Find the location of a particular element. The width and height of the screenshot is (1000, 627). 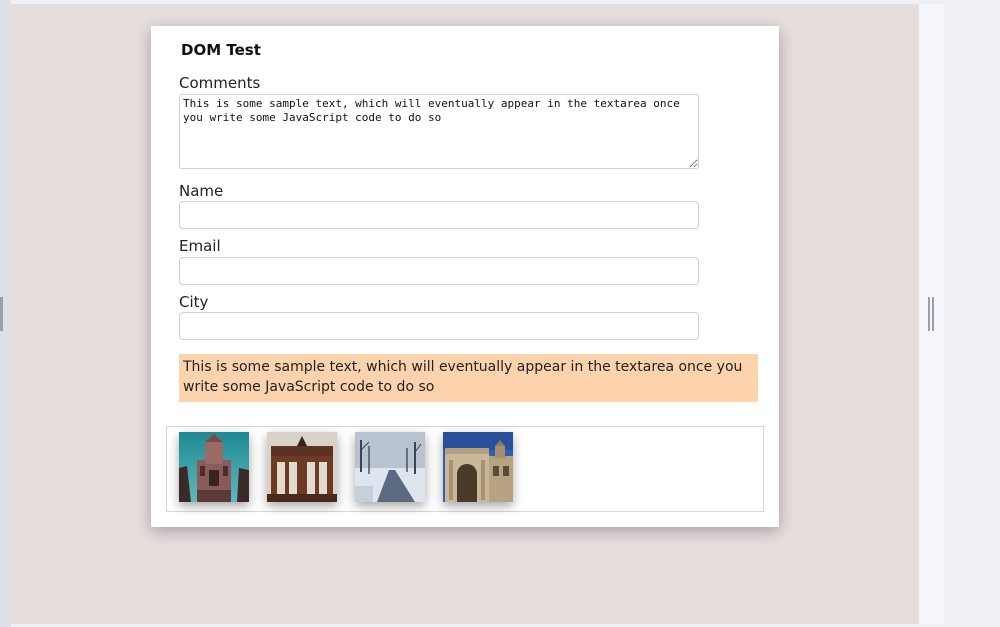

page-title: DOM Test is located at coordinates (221, 50).